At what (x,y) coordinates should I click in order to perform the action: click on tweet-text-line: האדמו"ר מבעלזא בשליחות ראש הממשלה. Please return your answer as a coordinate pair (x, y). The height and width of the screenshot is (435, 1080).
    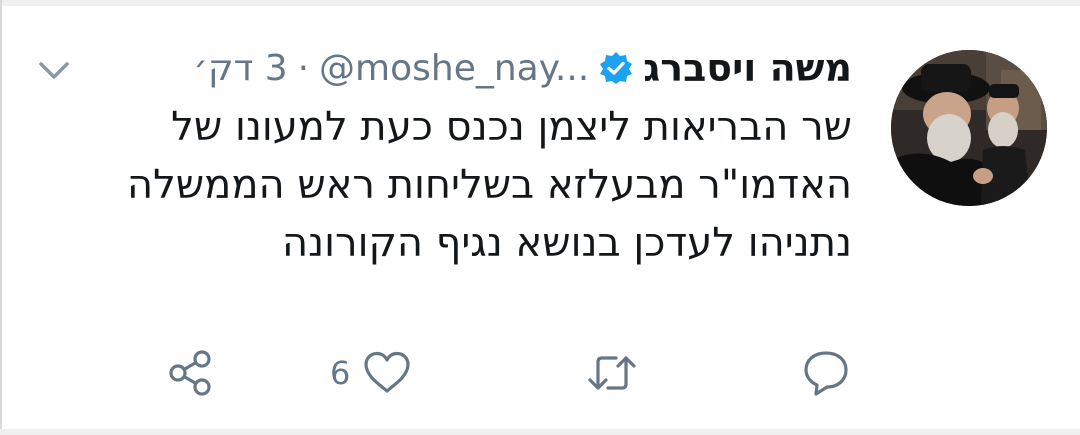
    Looking at the image, I should click on (489, 185).